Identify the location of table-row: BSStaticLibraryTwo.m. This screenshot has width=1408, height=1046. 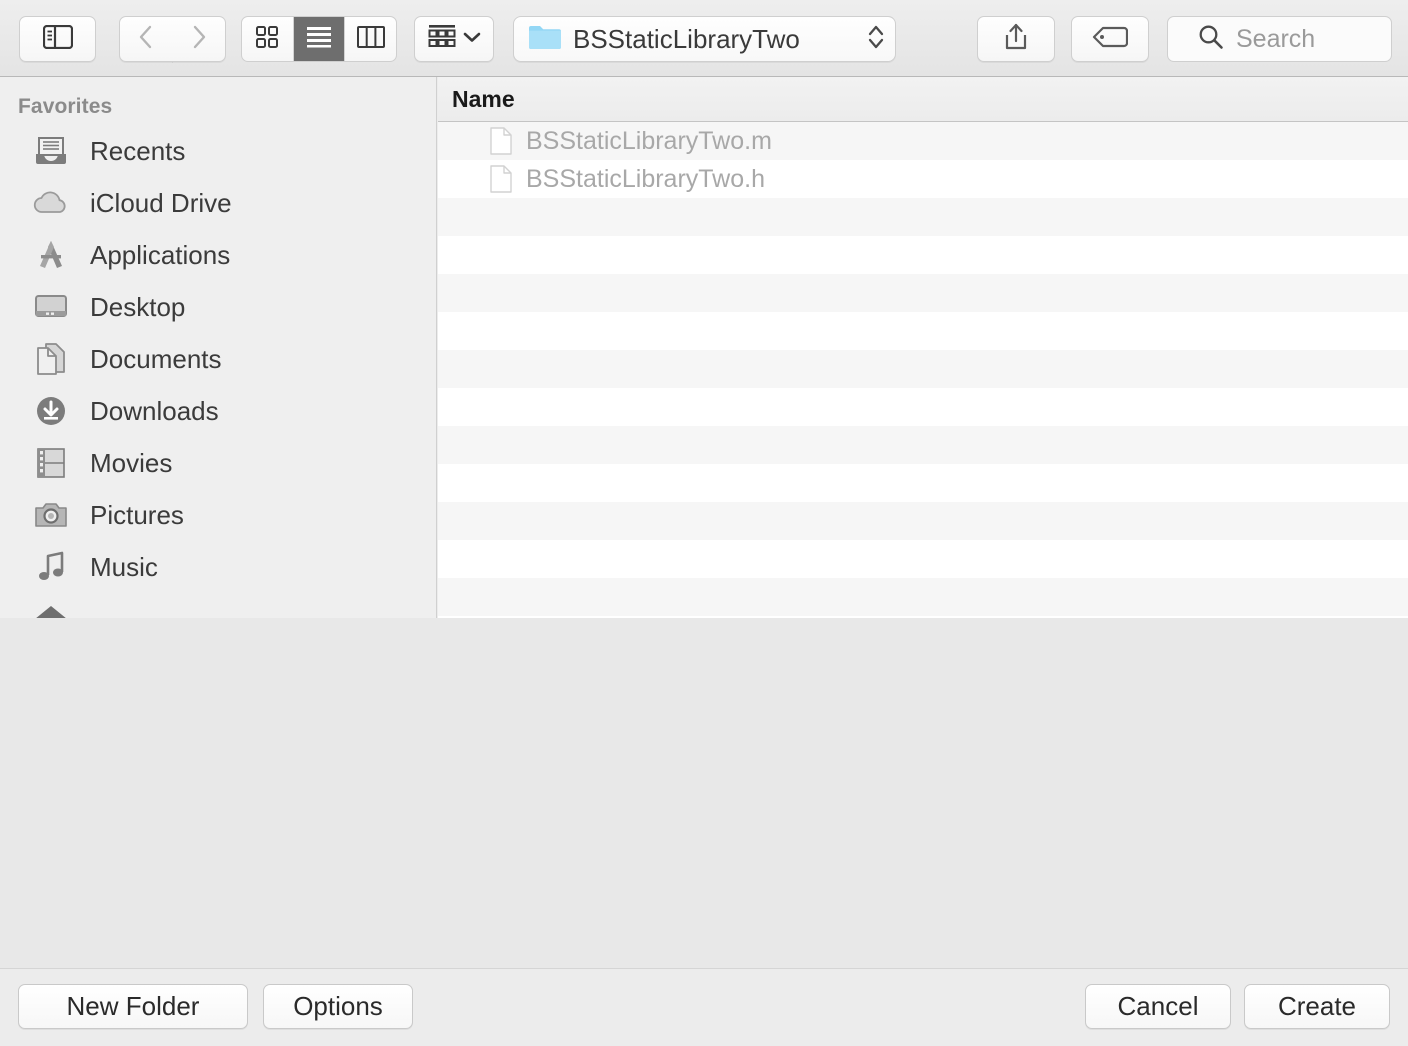
(923, 141).